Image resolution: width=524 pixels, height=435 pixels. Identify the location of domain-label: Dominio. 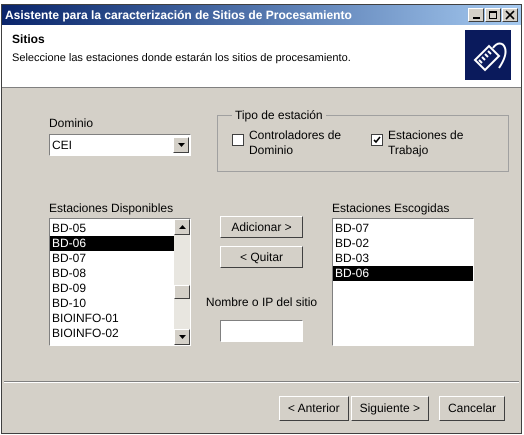
(71, 123).